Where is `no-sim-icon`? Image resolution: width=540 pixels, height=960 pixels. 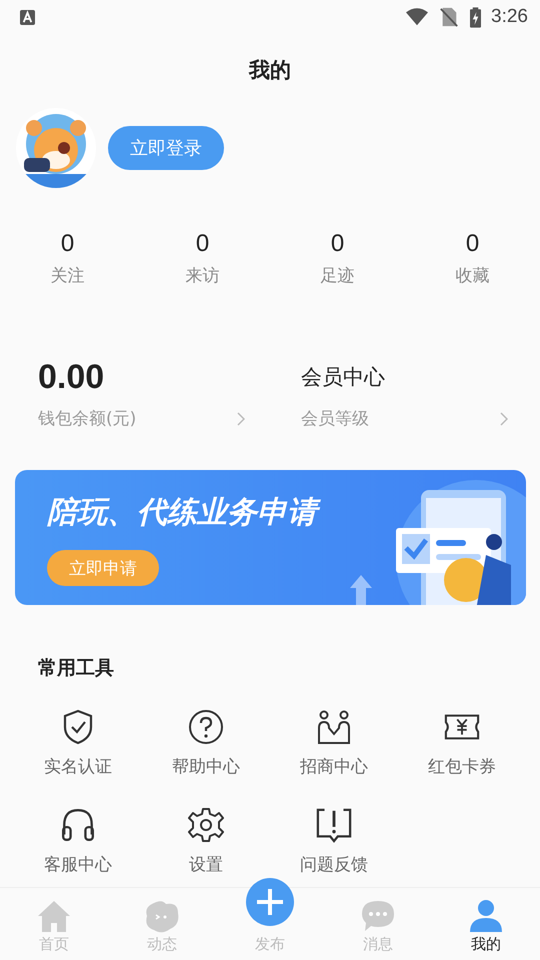 no-sim-icon is located at coordinates (449, 17).